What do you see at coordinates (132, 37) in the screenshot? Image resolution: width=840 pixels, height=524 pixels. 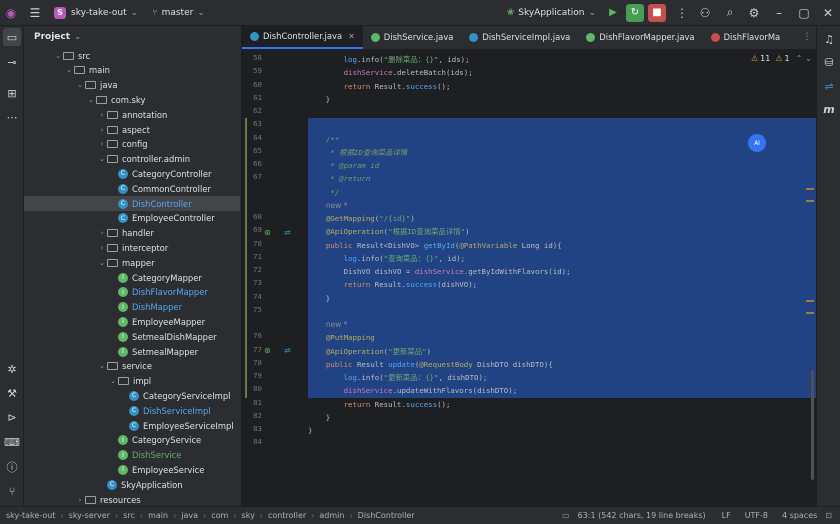 I see `project-panel-header: Project ⌄` at bounding box center [132, 37].